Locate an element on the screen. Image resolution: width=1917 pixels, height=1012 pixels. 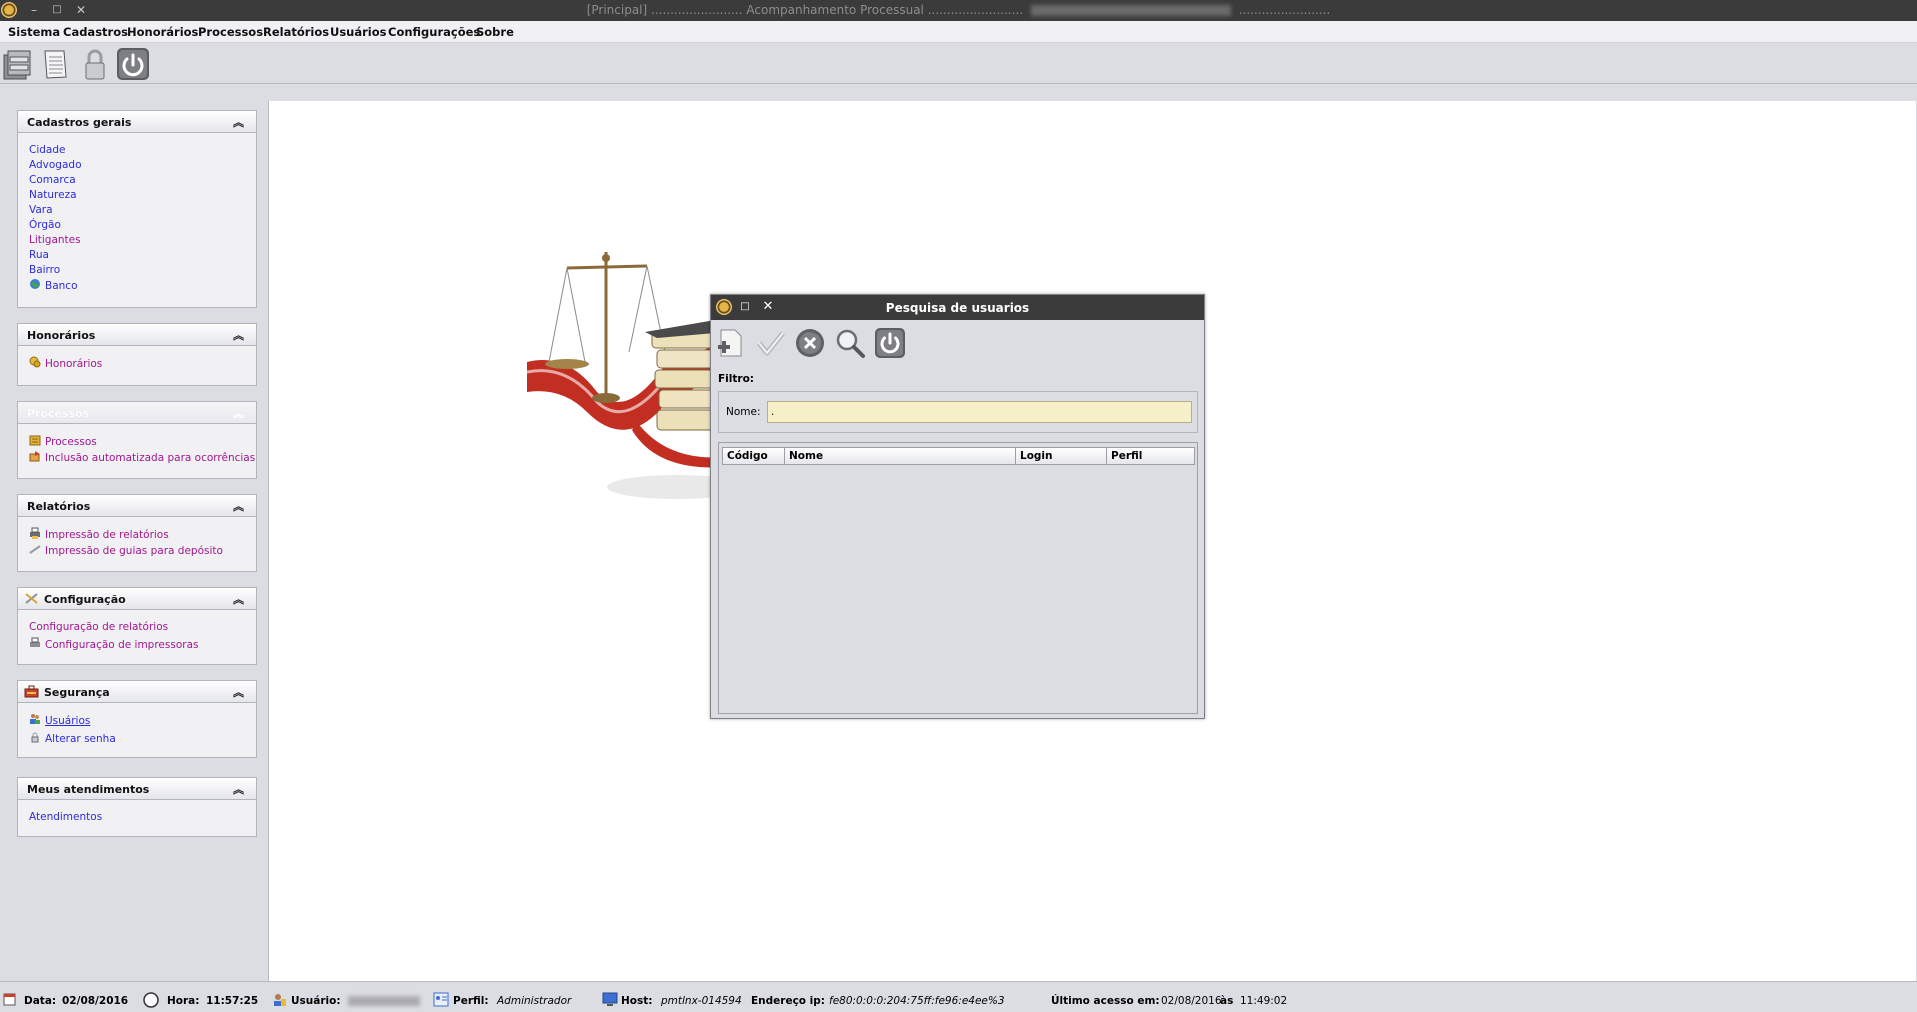
sidebar-item-processos-label: Processos is located at coordinates (71, 442).